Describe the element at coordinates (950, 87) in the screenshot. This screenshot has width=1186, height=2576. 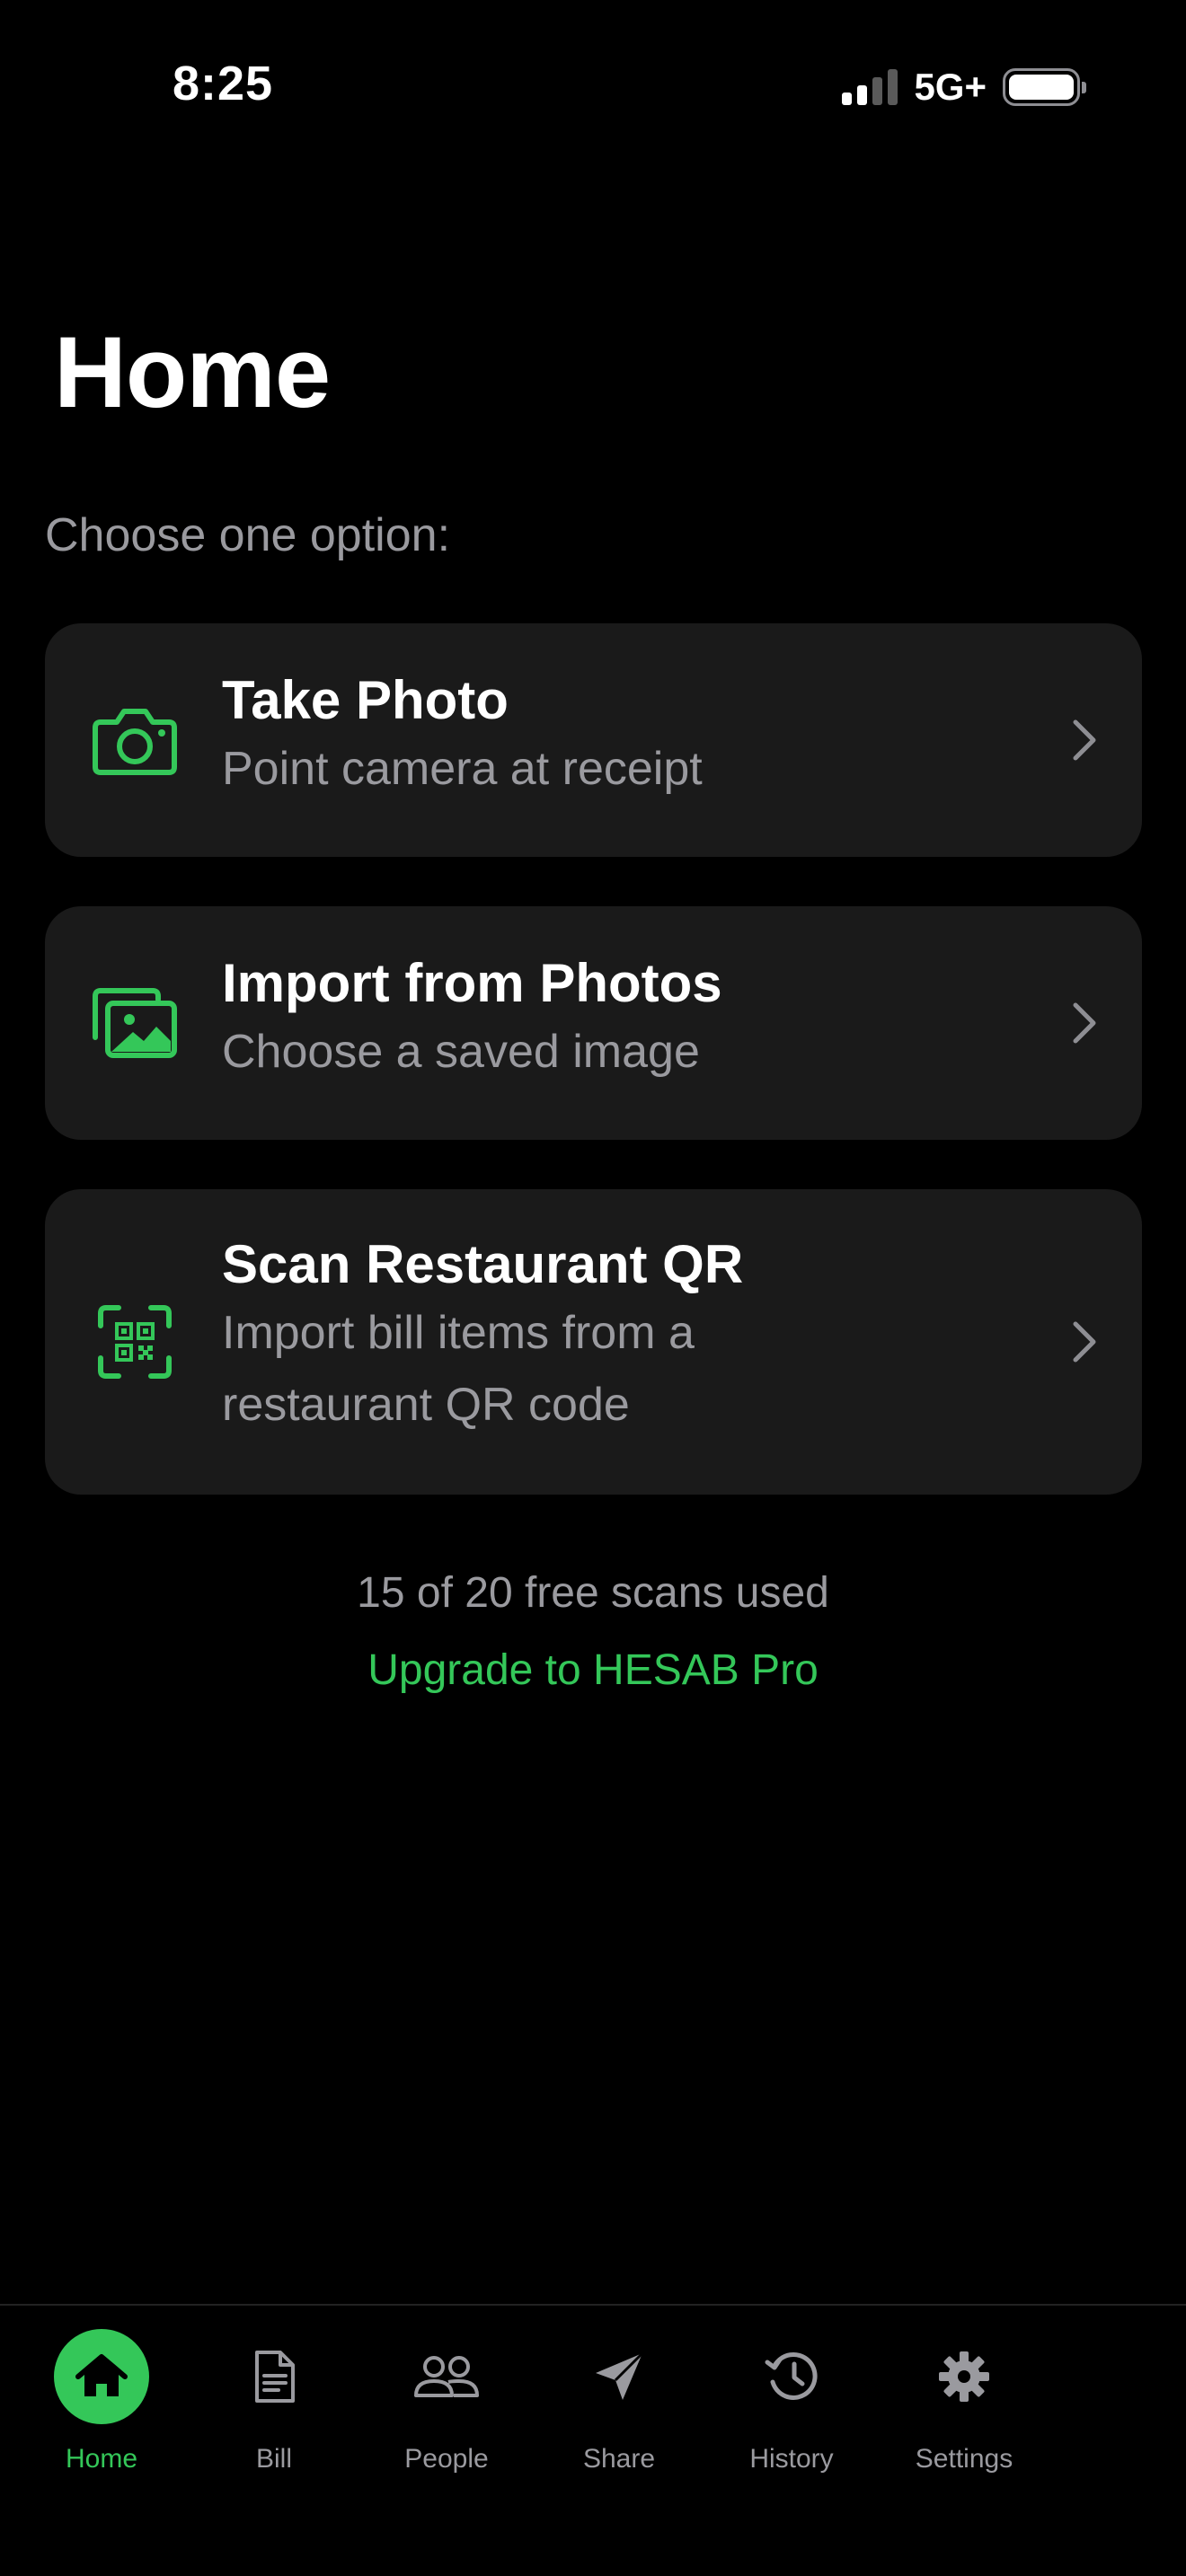
I see `network-type: 5G+` at that location.